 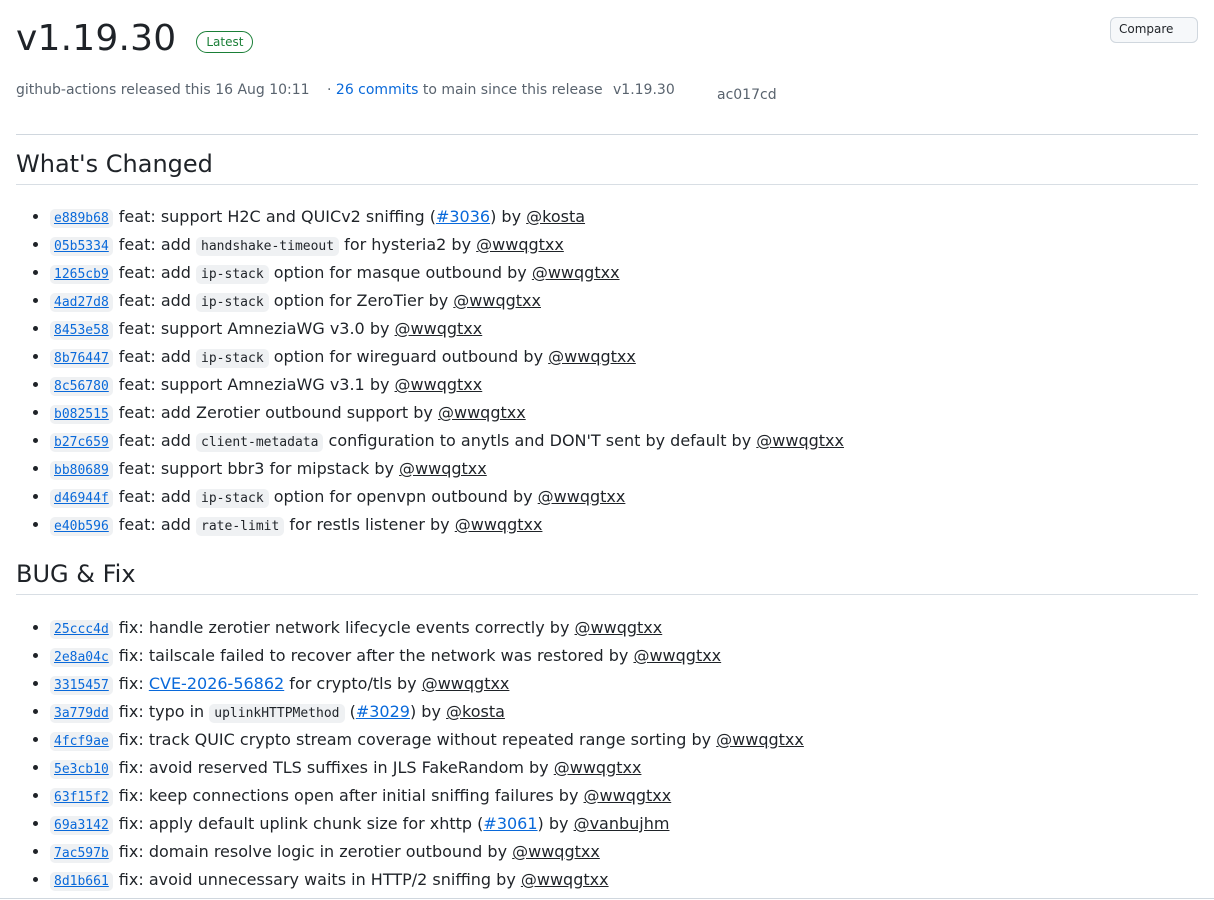 What do you see at coordinates (277, 216) in the screenshot?
I see `item-text: feat: support H2C and QUICv2 sniffing (` at bounding box center [277, 216].